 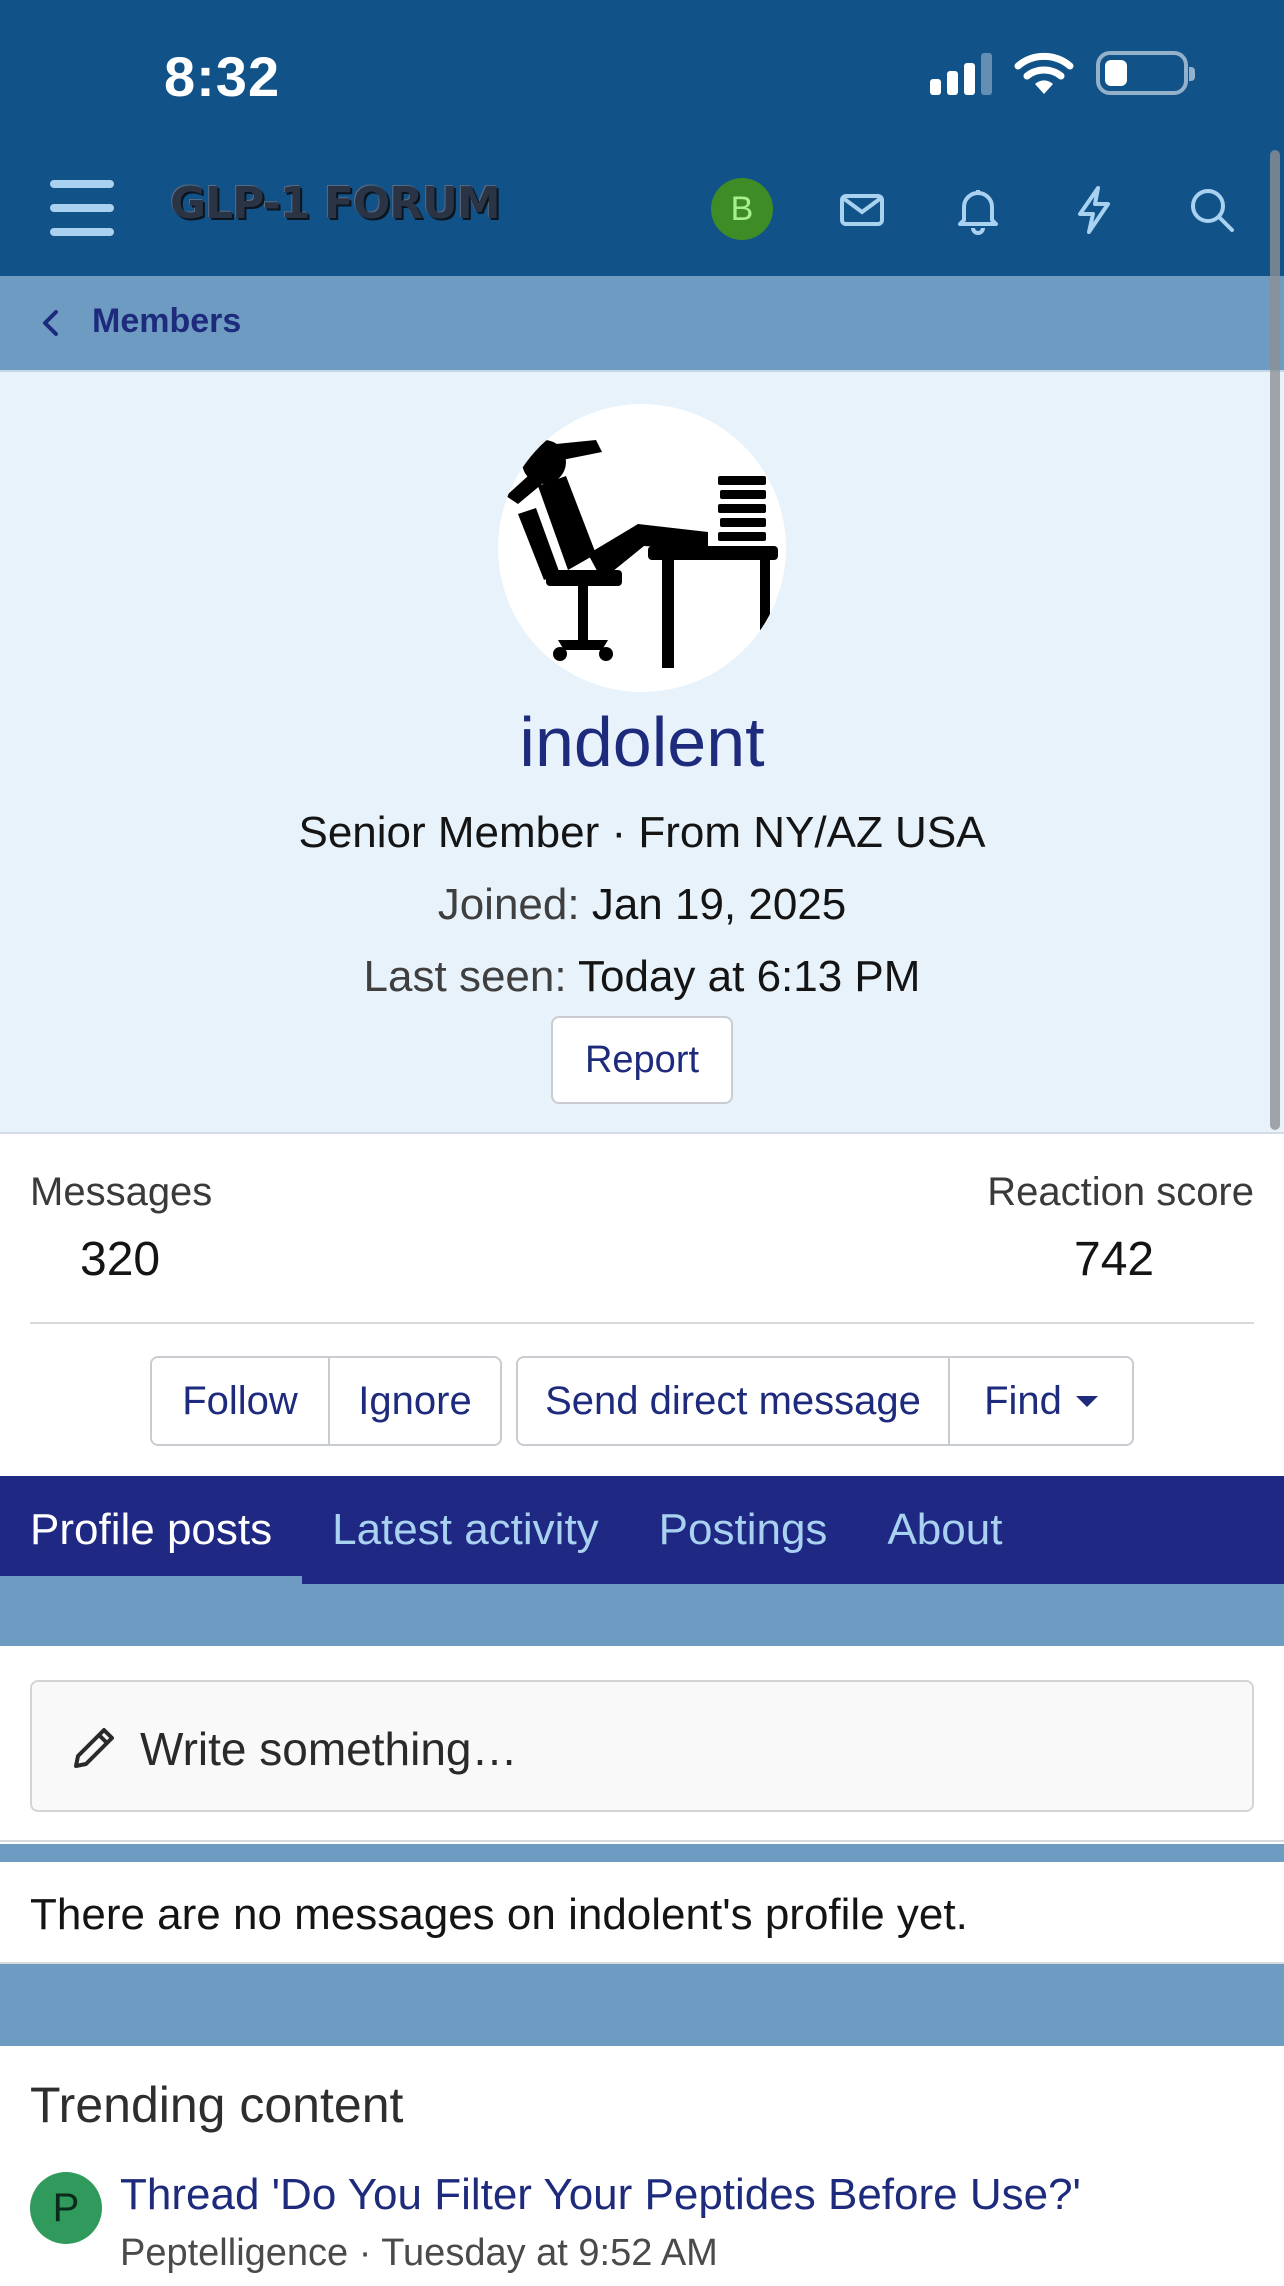 What do you see at coordinates (94, 1748) in the screenshot?
I see `pencil-icon` at bounding box center [94, 1748].